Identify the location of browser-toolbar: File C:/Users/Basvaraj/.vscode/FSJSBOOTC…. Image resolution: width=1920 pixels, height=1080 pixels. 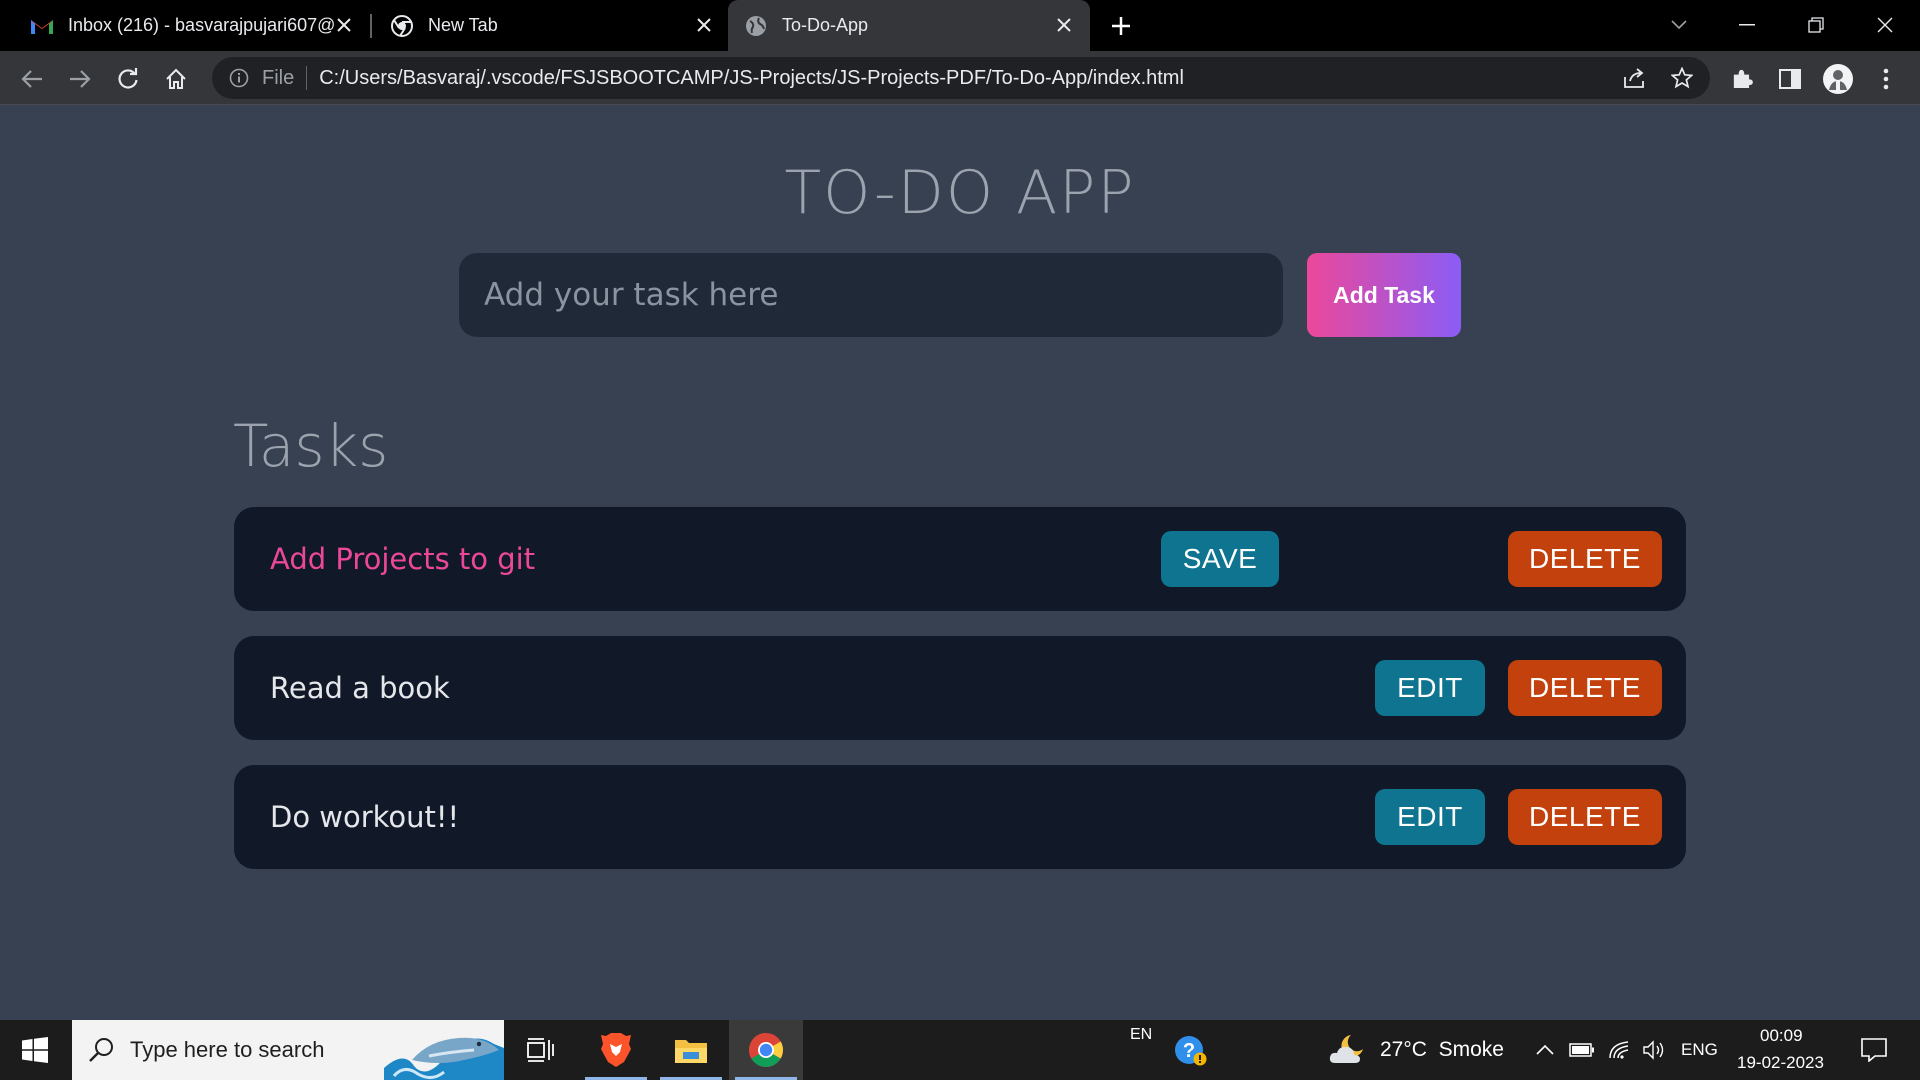
(960, 78).